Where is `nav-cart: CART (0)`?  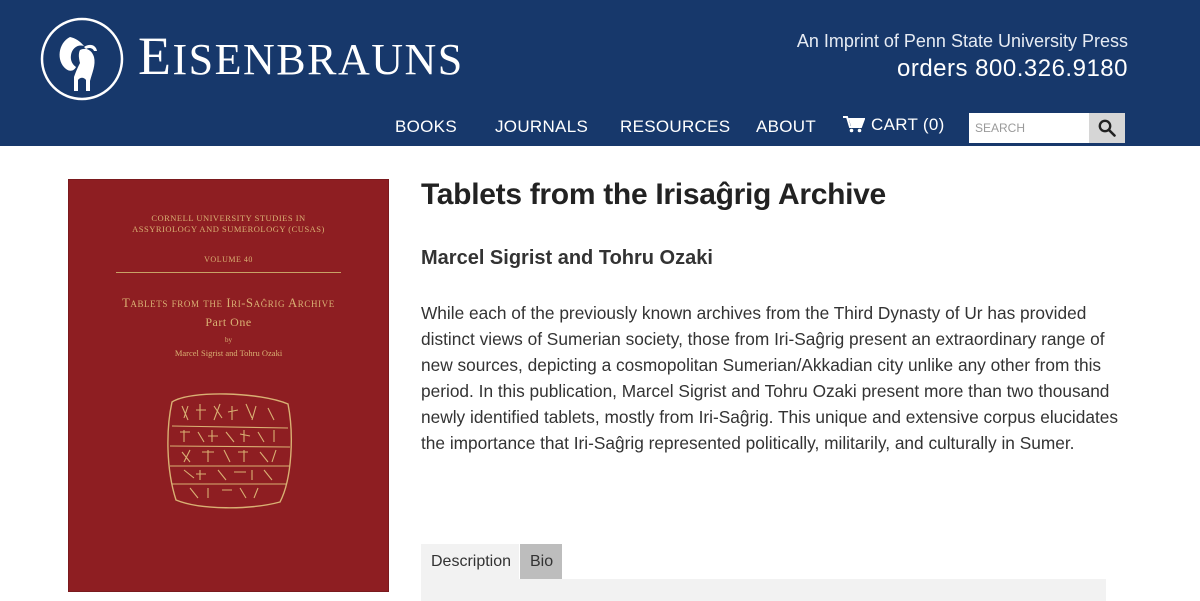
nav-cart: CART (0) is located at coordinates (894, 125).